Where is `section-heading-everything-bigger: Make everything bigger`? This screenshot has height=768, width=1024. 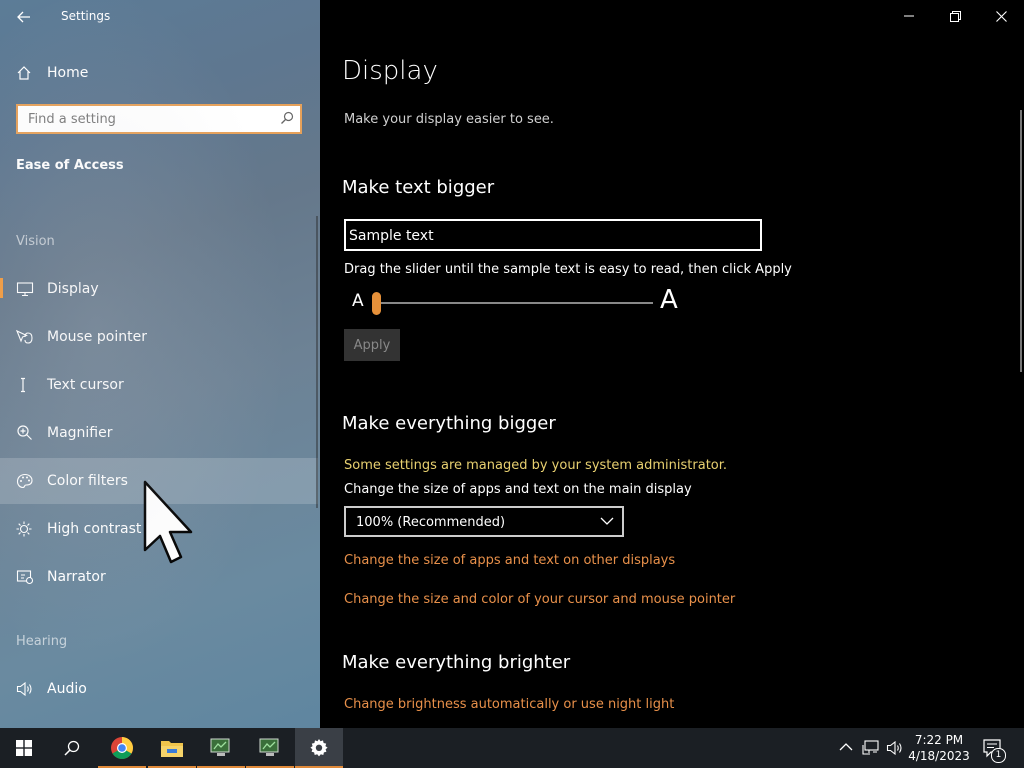
section-heading-everything-bigger: Make everything bigger is located at coordinates (449, 423).